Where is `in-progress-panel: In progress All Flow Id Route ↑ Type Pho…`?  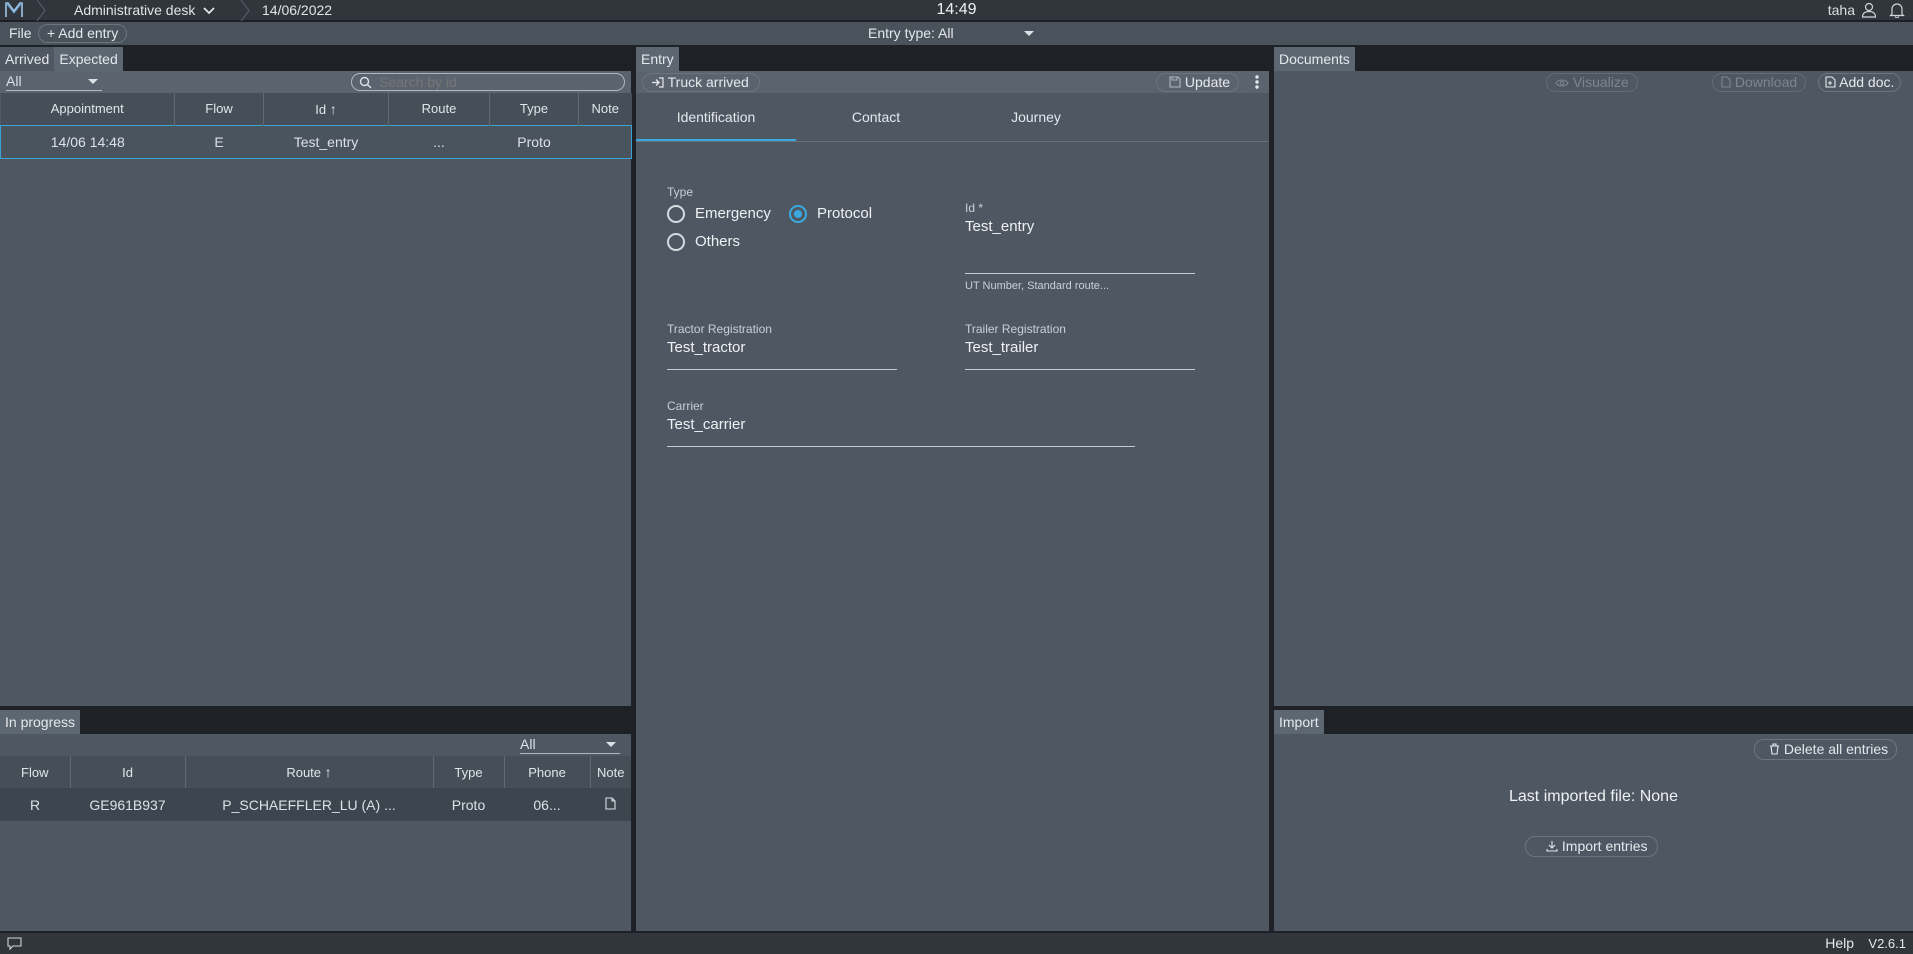 in-progress-panel: In progress All Flow Id Route ↑ Type Pho… is located at coordinates (315, 820).